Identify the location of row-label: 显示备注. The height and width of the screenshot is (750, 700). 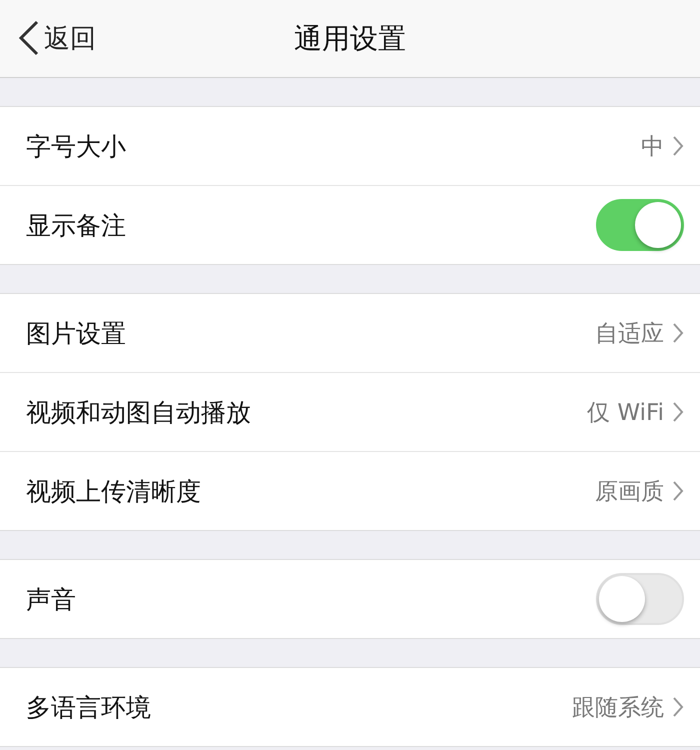
(76, 226).